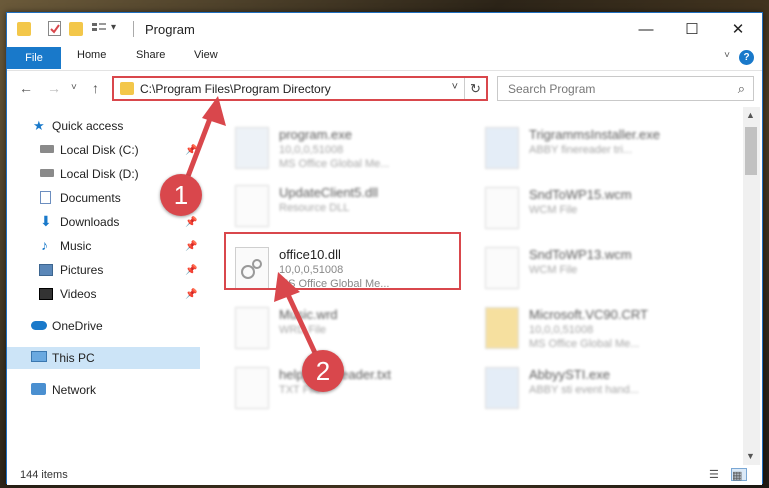 The height and width of the screenshot is (488, 769). I want to click on step-one-badge: 1, so click(181, 195).